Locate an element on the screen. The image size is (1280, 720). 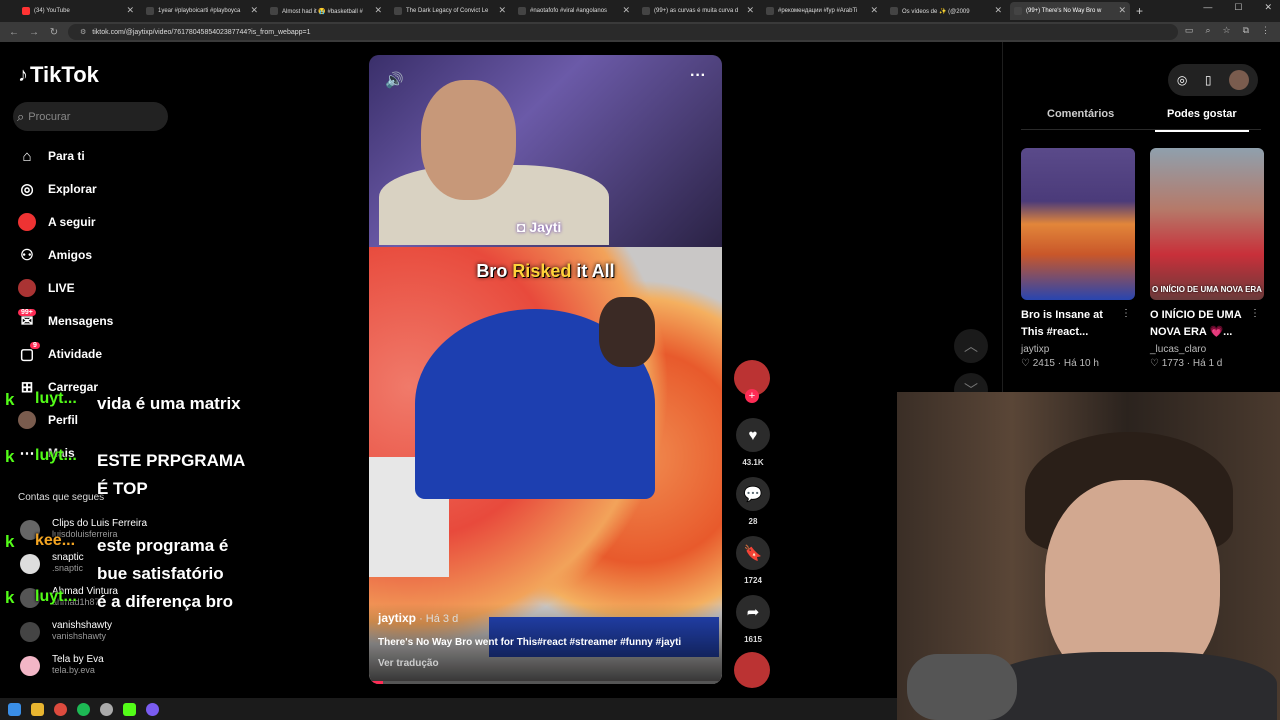
thumbnail-caption: O INÍCIO DE UMA NOVA ERA is located at coordinates (1207, 289).